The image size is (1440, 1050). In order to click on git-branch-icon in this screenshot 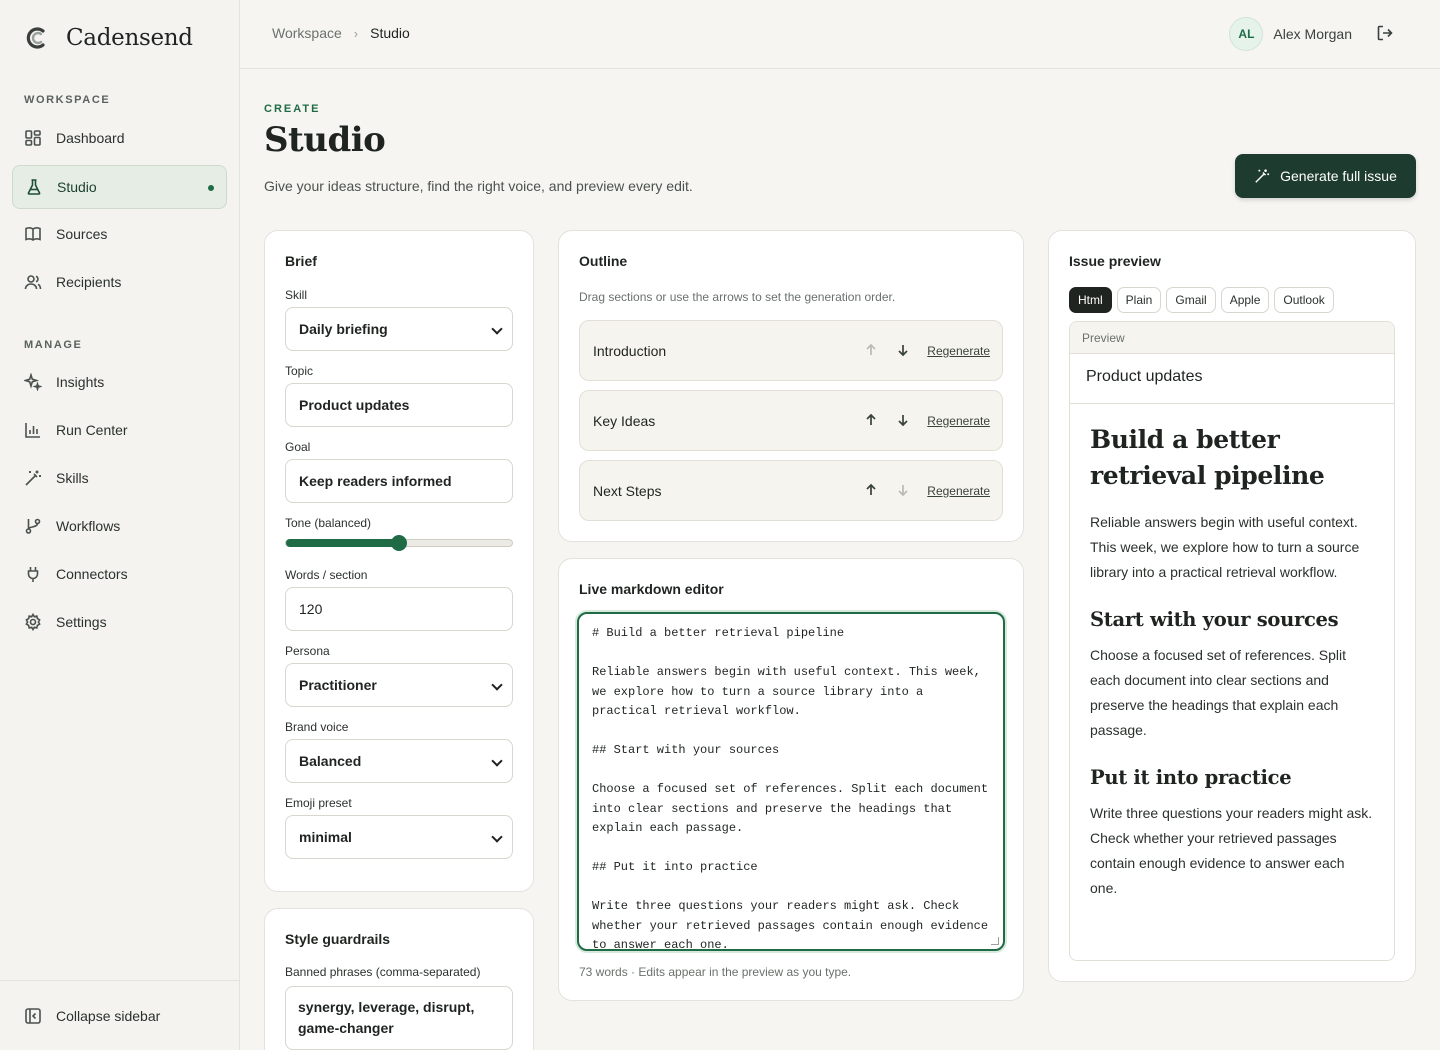, I will do `click(33, 526)`.